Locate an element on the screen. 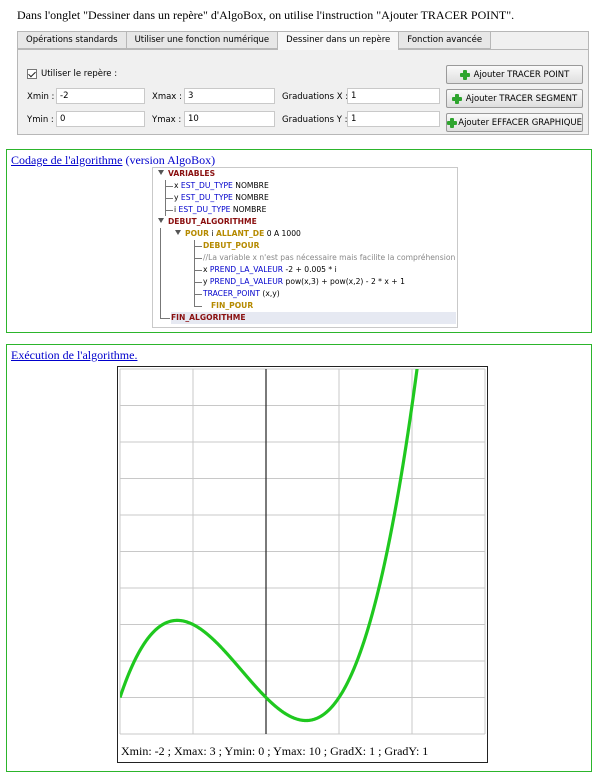 The height and width of the screenshot is (779, 600). tree-row-tracer-point: TRACER_POINT (x,y) is located at coordinates (241, 294).